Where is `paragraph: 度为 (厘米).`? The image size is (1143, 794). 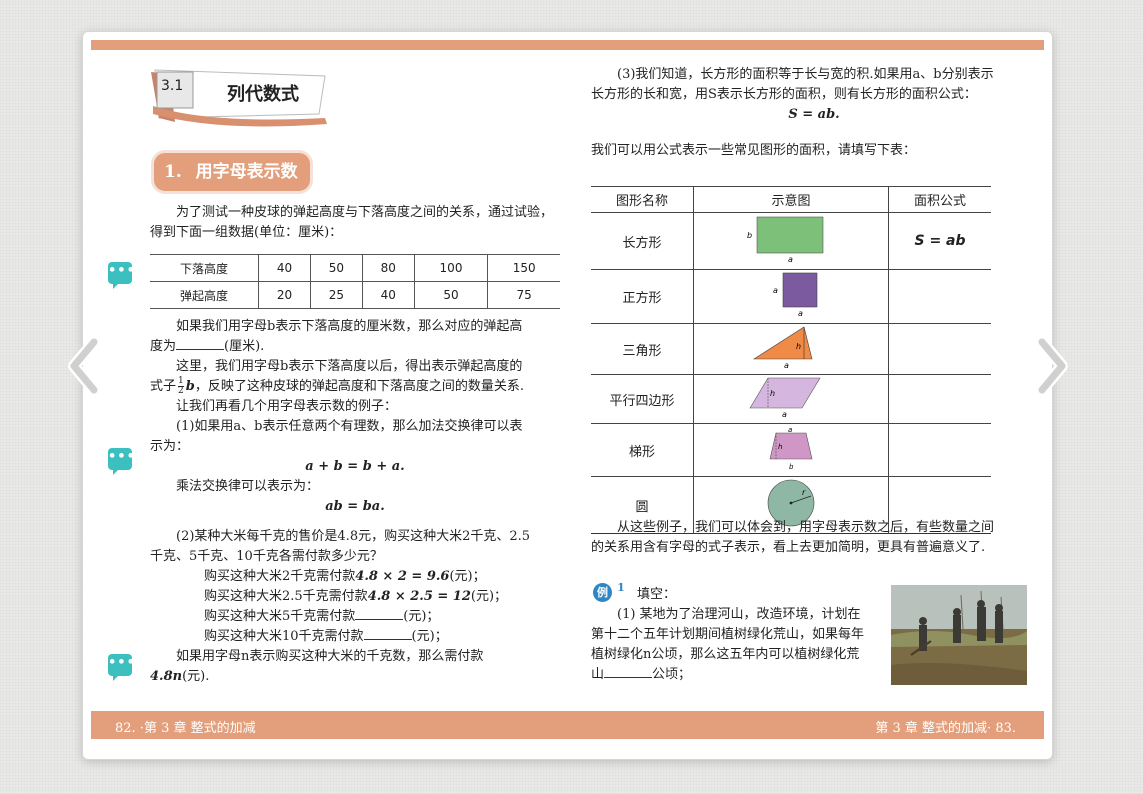 paragraph: 度为 (厘米). is located at coordinates (355, 347).